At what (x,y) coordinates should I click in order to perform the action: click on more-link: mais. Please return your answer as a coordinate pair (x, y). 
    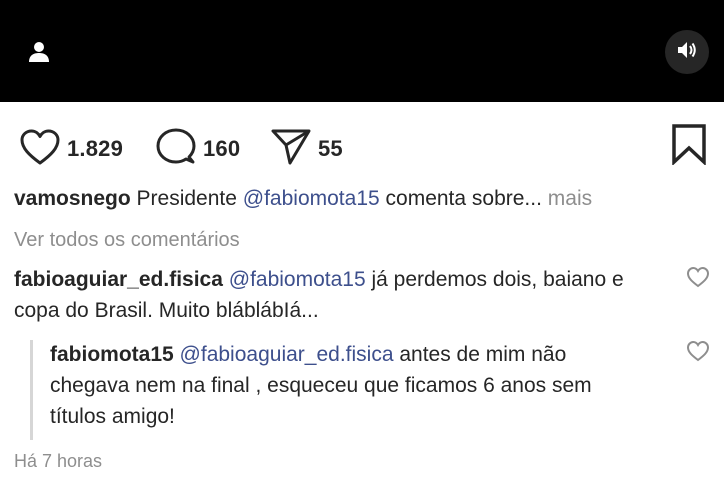
    Looking at the image, I should click on (567, 198).